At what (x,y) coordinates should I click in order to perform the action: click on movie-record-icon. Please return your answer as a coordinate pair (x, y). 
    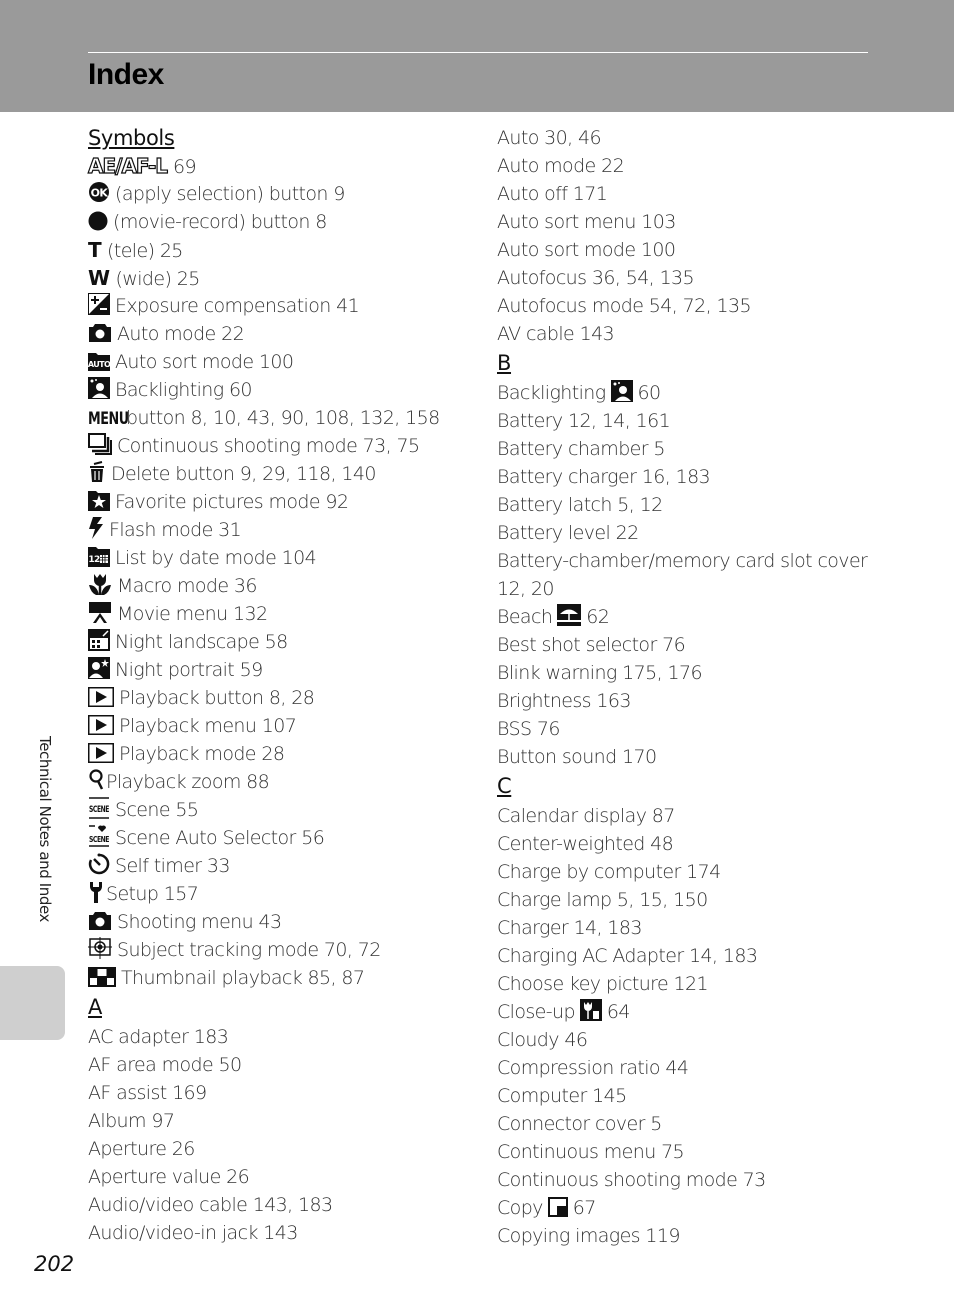
    Looking at the image, I should click on (98, 221).